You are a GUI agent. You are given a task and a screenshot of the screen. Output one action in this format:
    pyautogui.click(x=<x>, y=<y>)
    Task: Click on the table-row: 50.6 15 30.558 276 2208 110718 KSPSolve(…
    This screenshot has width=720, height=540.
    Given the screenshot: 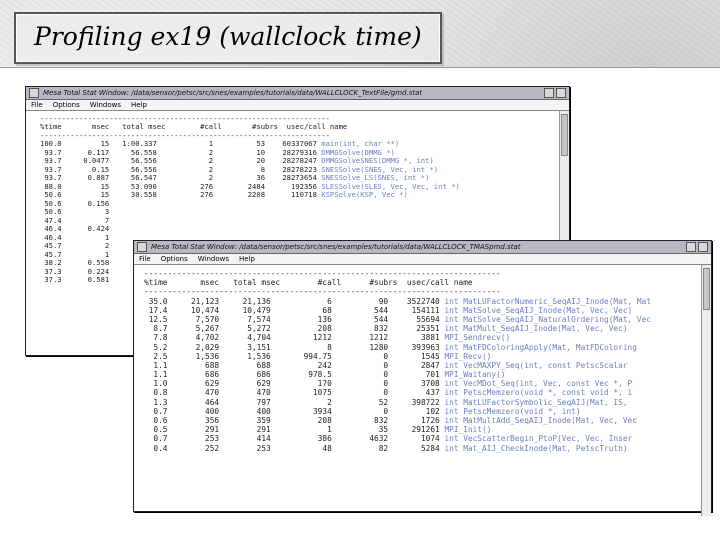 What is the action you would take?
    pyautogui.click(x=304, y=195)
    